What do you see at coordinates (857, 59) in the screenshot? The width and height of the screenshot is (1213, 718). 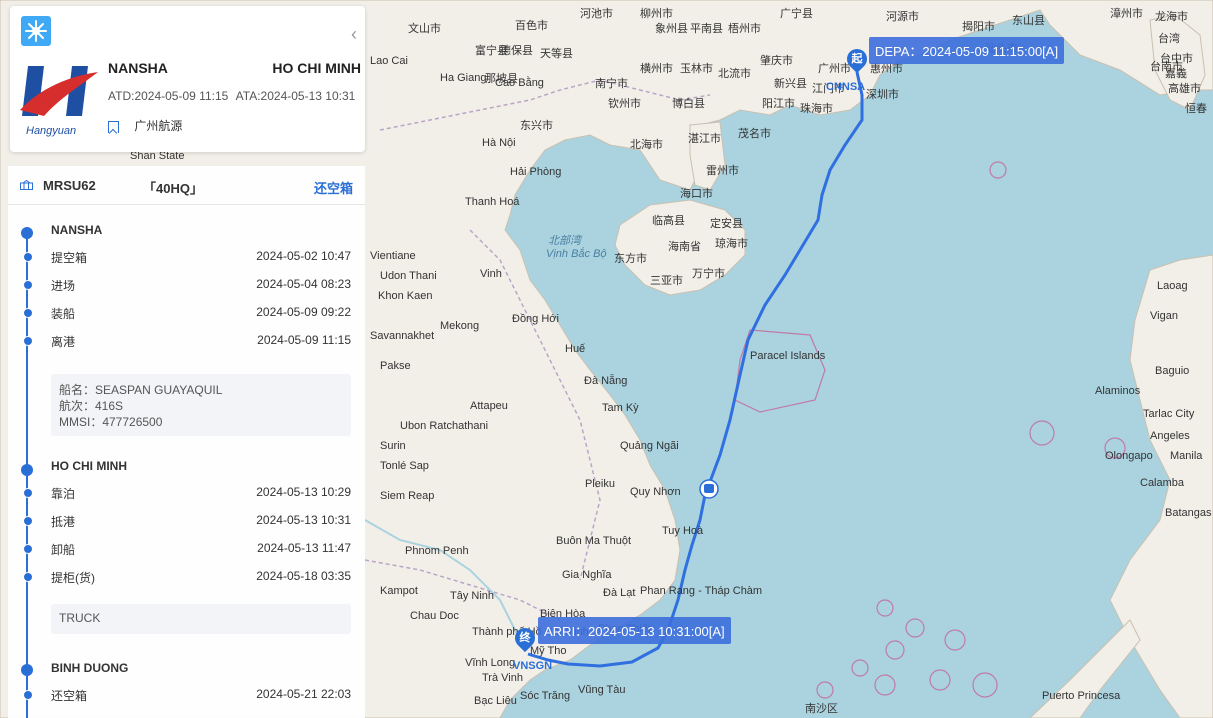 I see `depart-pin-icon: 起` at bounding box center [857, 59].